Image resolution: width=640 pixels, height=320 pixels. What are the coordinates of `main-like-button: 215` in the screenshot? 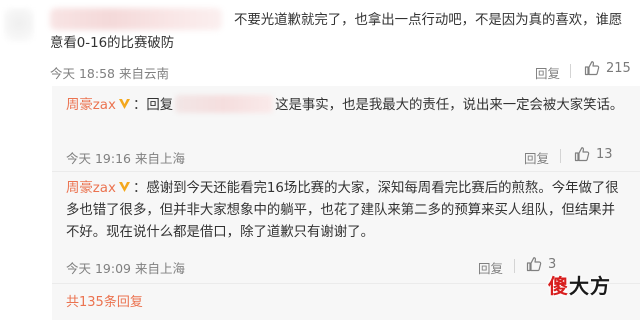 It's located at (607, 68).